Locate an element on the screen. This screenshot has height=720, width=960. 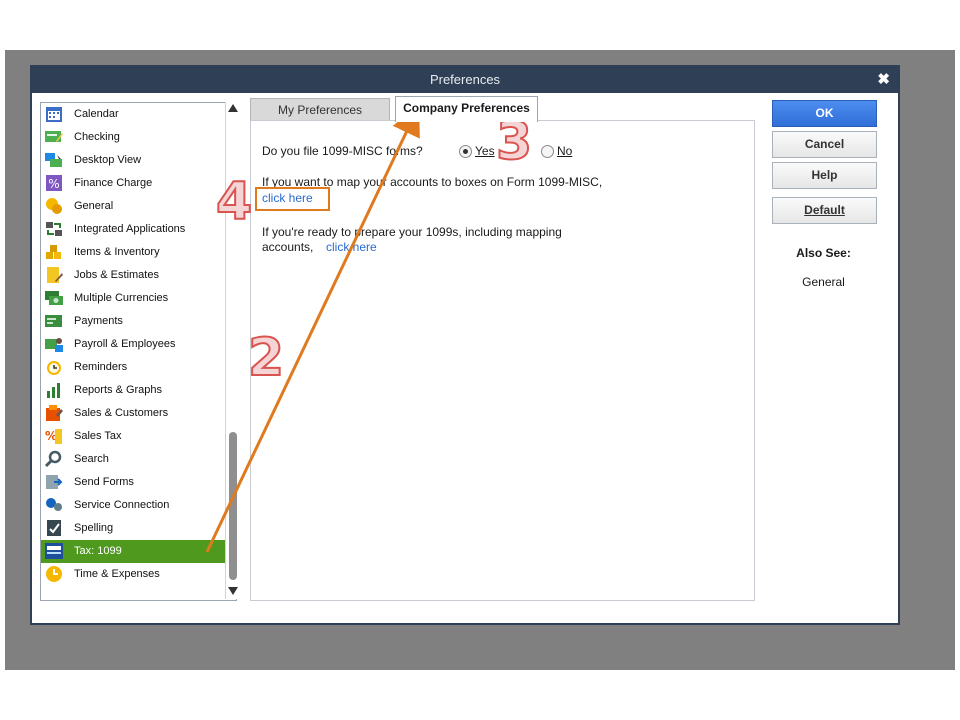
time-expenses-icon is located at coordinates (54, 574).